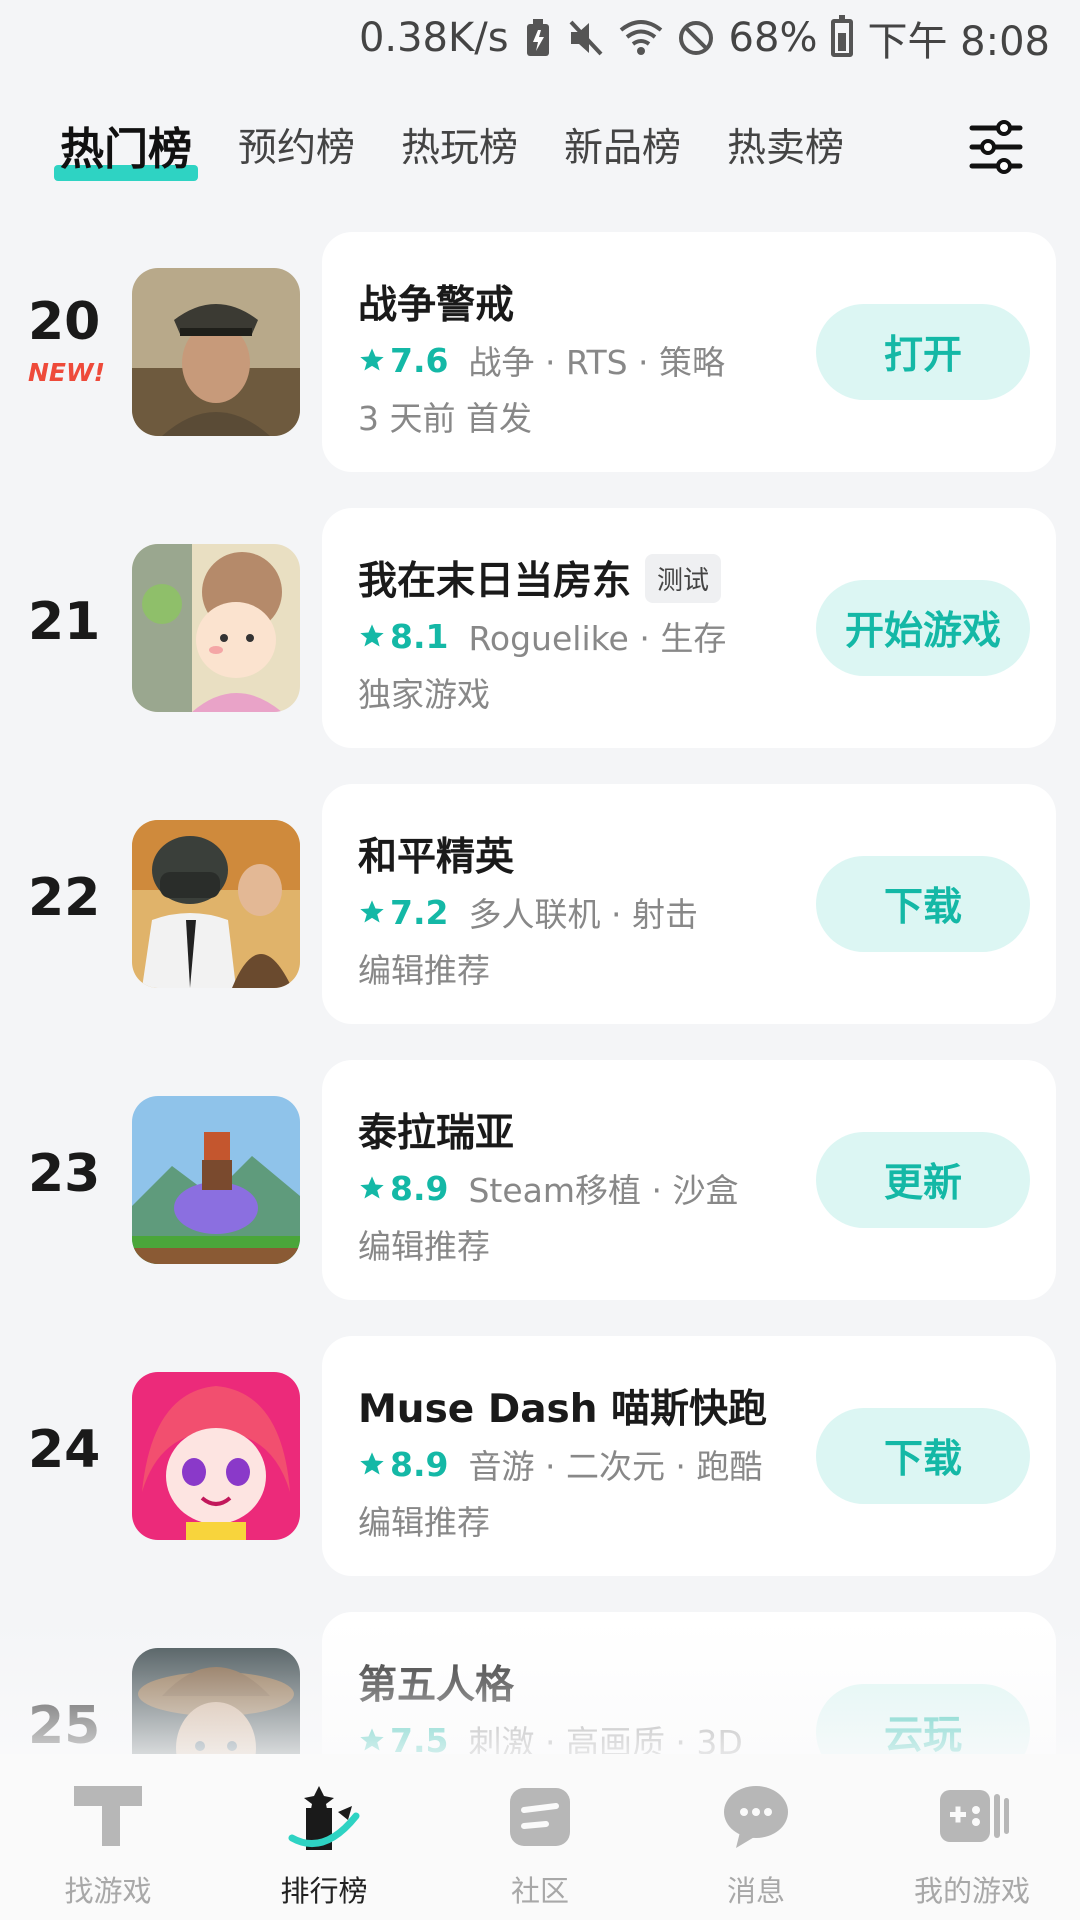 This screenshot has width=1080, height=1920. I want to click on game-title: 第五人格, so click(436, 1685).